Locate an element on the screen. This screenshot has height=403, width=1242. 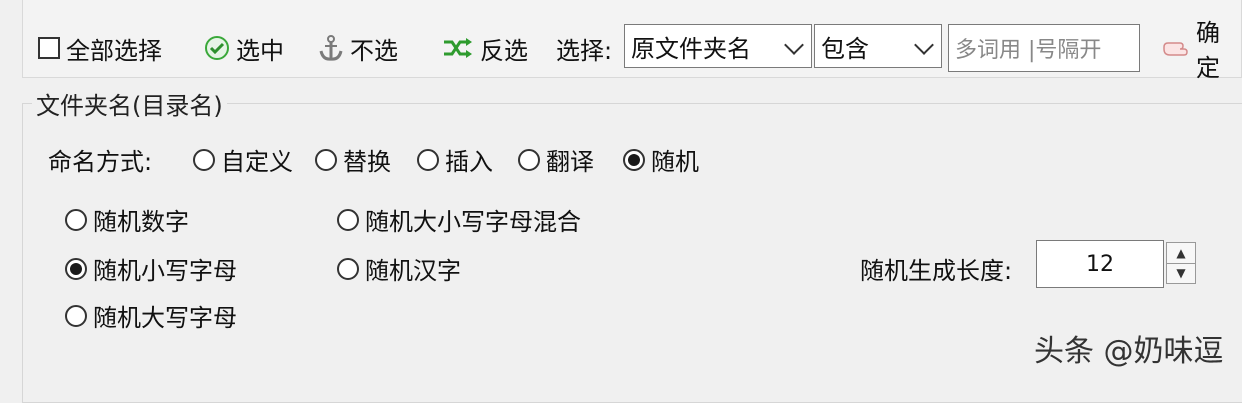
random-radio-chinese: 随机汉字 is located at coordinates (399, 268).